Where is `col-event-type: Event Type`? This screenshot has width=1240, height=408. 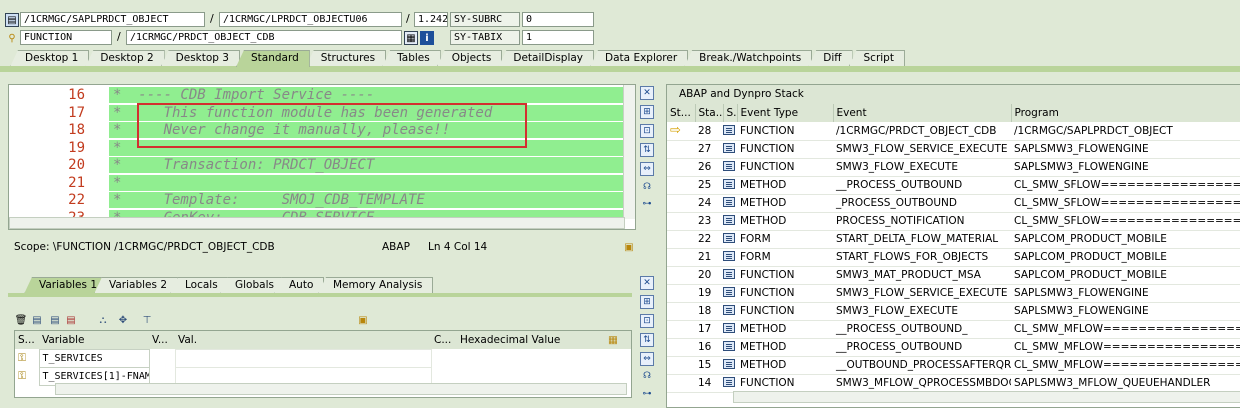
col-event-type: Event Type is located at coordinates (785, 113).